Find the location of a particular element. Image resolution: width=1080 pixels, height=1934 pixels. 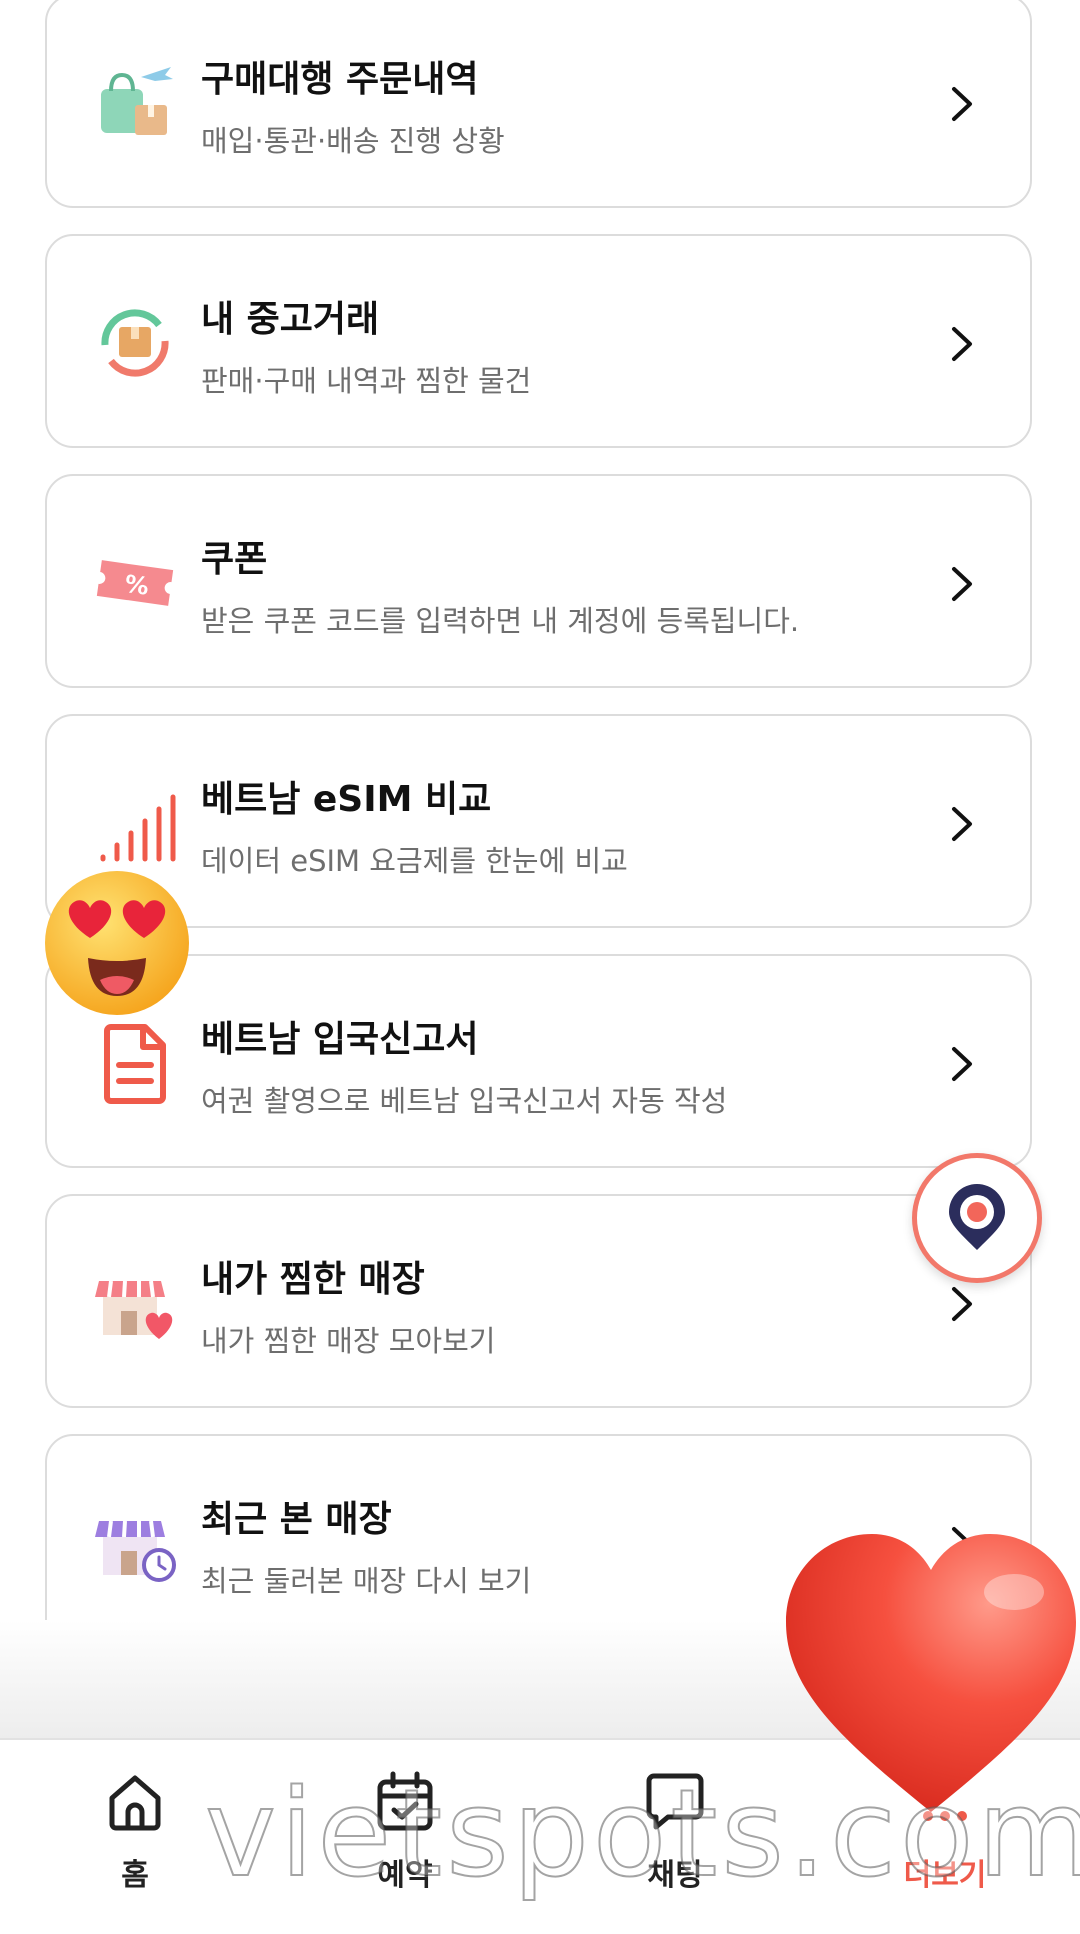

menu-title: 베트남 입국신고서 is located at coordinates (340, 1039).